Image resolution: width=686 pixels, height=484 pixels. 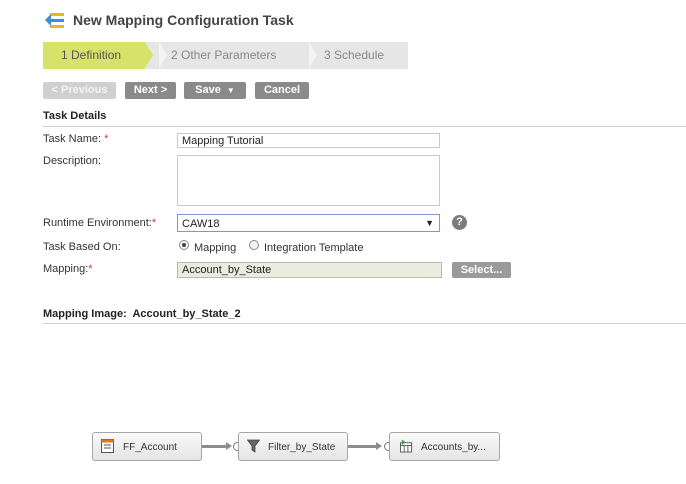 What do you see at coordinates (308, 180) in the screenshot?
I see `description-textarea` at bounding box center [308, 180].